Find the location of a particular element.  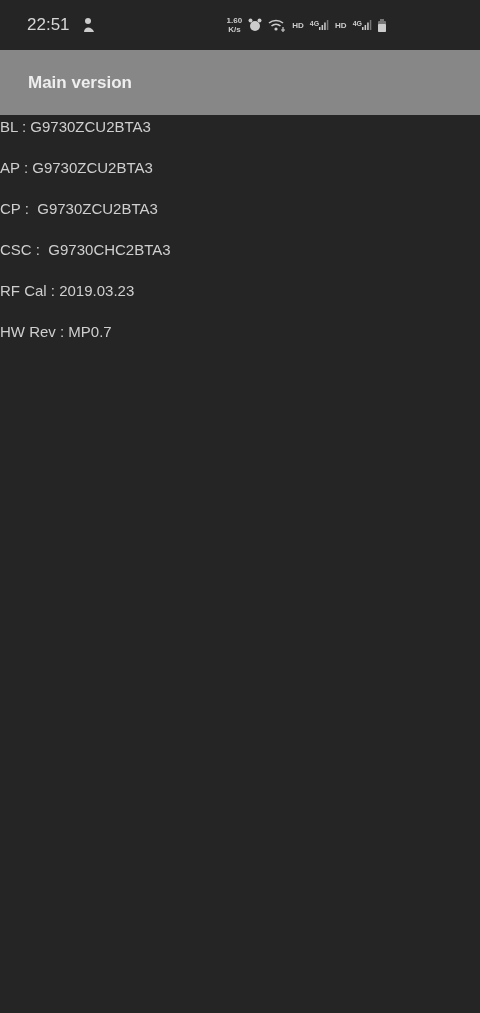

version-line: CP : G9730ZCU2BTA3 is located at coordinates (79, 209).